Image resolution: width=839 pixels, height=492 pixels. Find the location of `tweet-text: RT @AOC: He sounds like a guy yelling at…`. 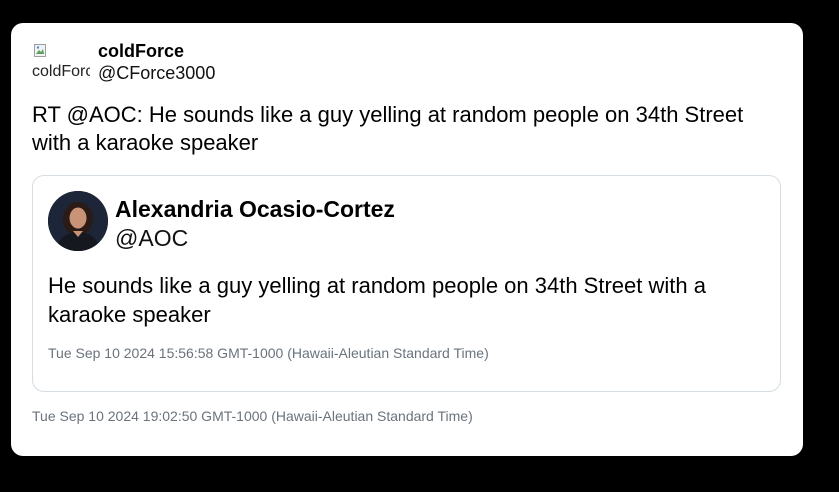

tweet-text: RT @AOC: He sounds like a guy yelling at… is located at coordinates (388, 128).